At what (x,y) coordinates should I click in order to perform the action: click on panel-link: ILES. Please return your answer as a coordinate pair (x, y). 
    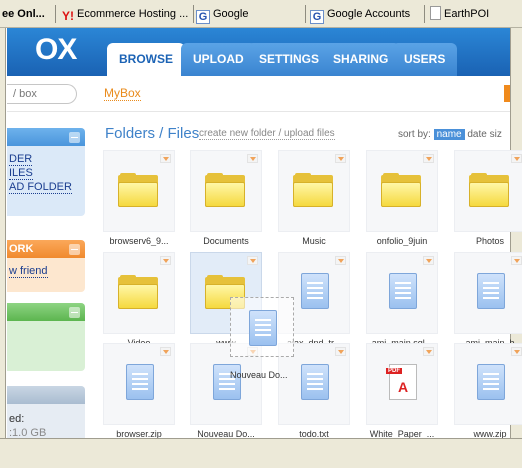
    Looking at the image, I should click on (46, 173).